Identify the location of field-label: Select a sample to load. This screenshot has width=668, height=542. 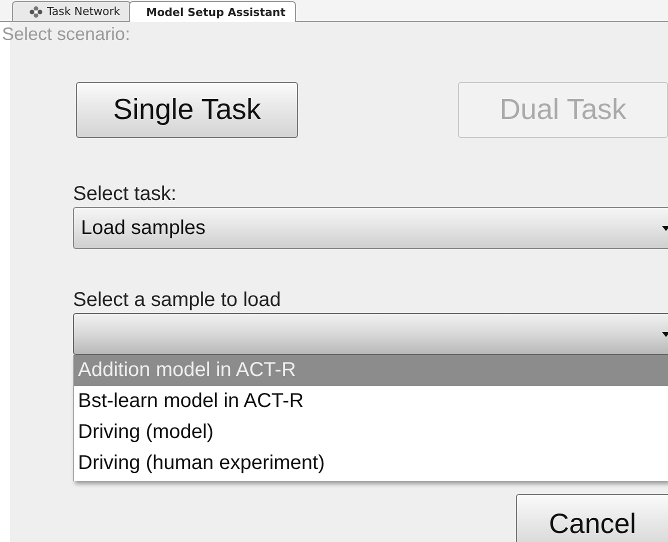
(177, 301).